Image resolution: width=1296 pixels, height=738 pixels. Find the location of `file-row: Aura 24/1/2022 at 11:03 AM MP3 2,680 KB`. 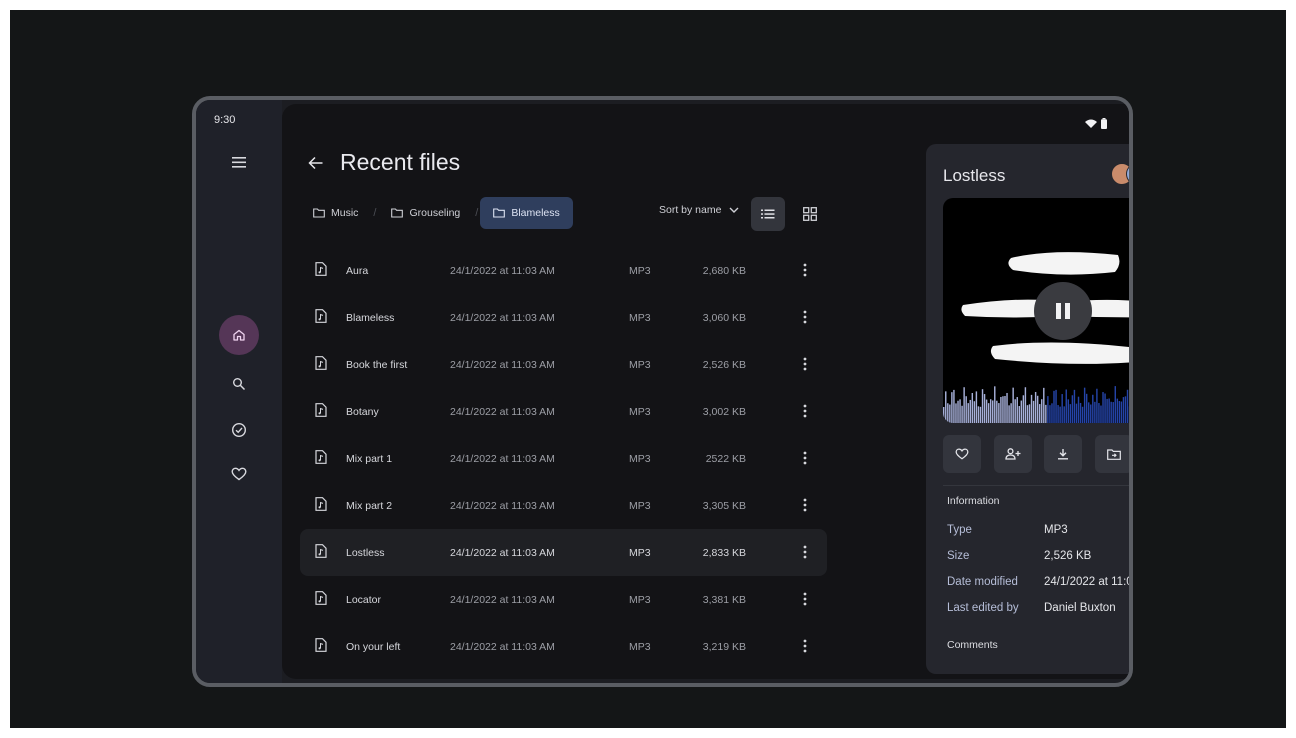

file-row: Aura 24/1/2022 at 11:03 AM MP3 2,680 KB is located at coordinates (563, 270).